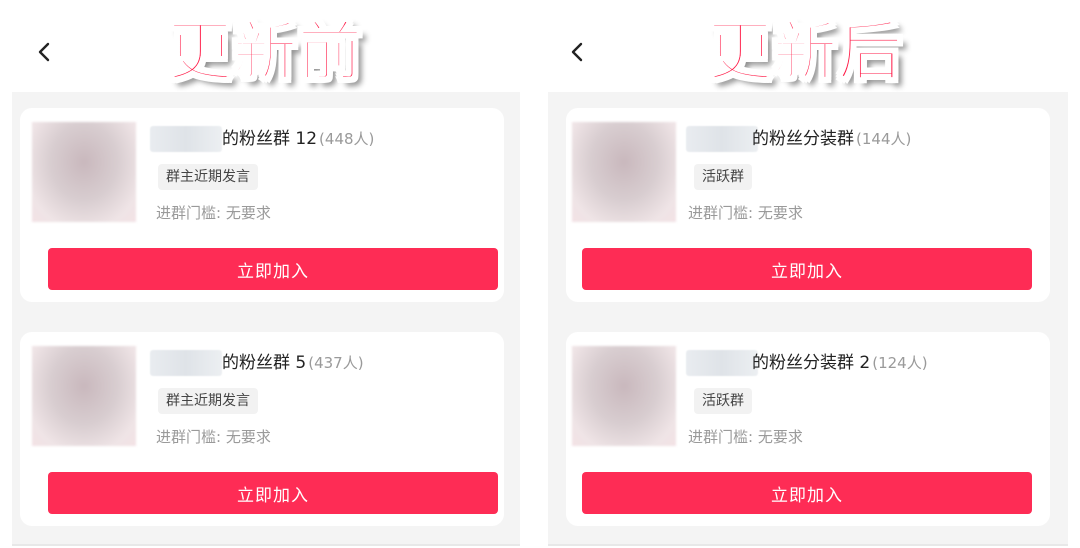 The height and width of the screenshot is (548, 1080). I want to click on group-name: 的粉丝分装群 2, so click(811, 363).